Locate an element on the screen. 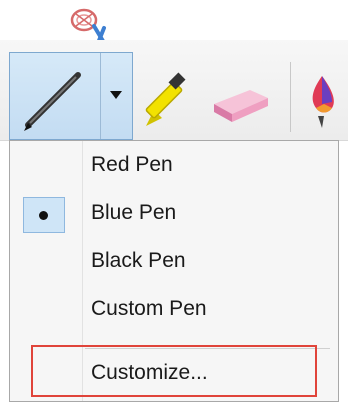  eraser-icon is located at coordinates (241, 106).